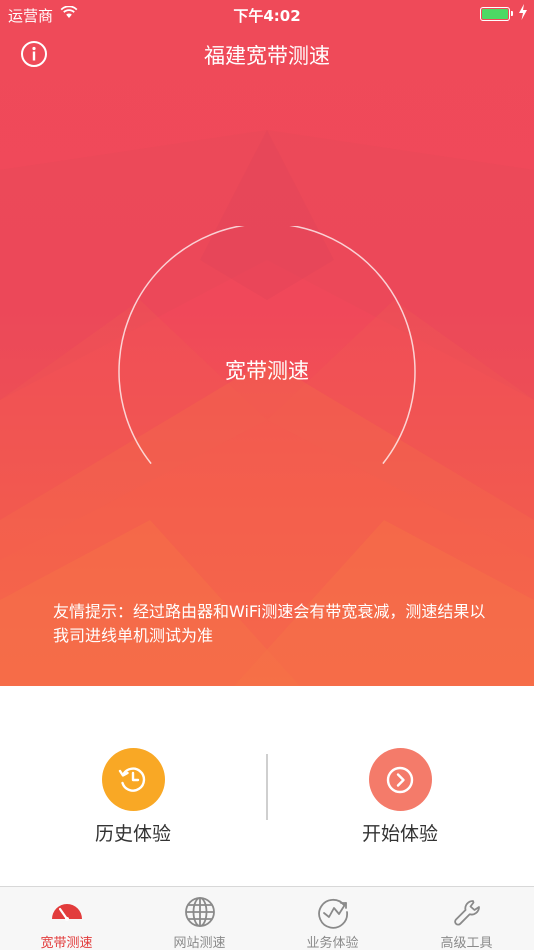 The height and width of the screenshot is (950, 534). I want to click on page-title: 福建宽带测速, so click(267, 56).